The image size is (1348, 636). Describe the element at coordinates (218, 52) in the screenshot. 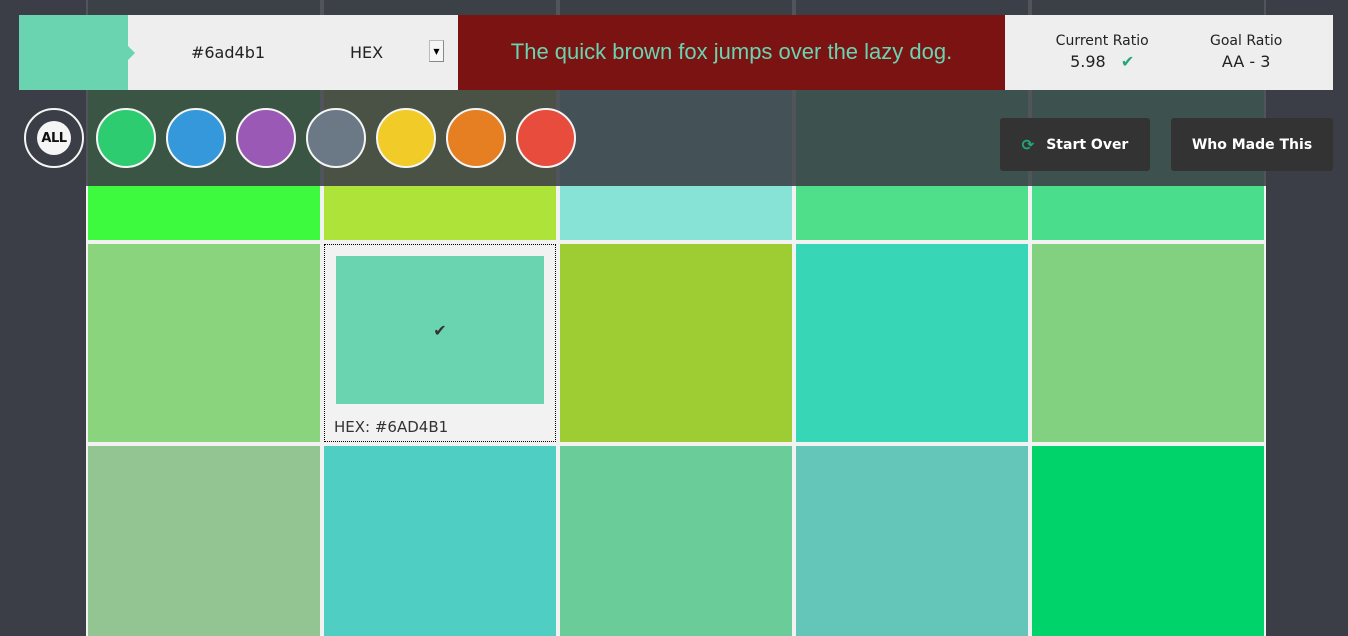

I see `hex-input: #6ad4b1` at that location.